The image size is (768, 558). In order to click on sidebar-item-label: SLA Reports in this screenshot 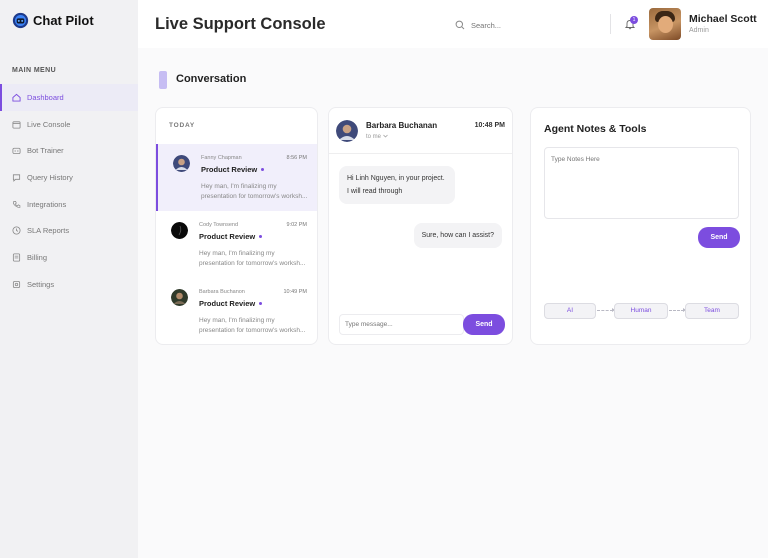, I will do `click(48, 231)`.